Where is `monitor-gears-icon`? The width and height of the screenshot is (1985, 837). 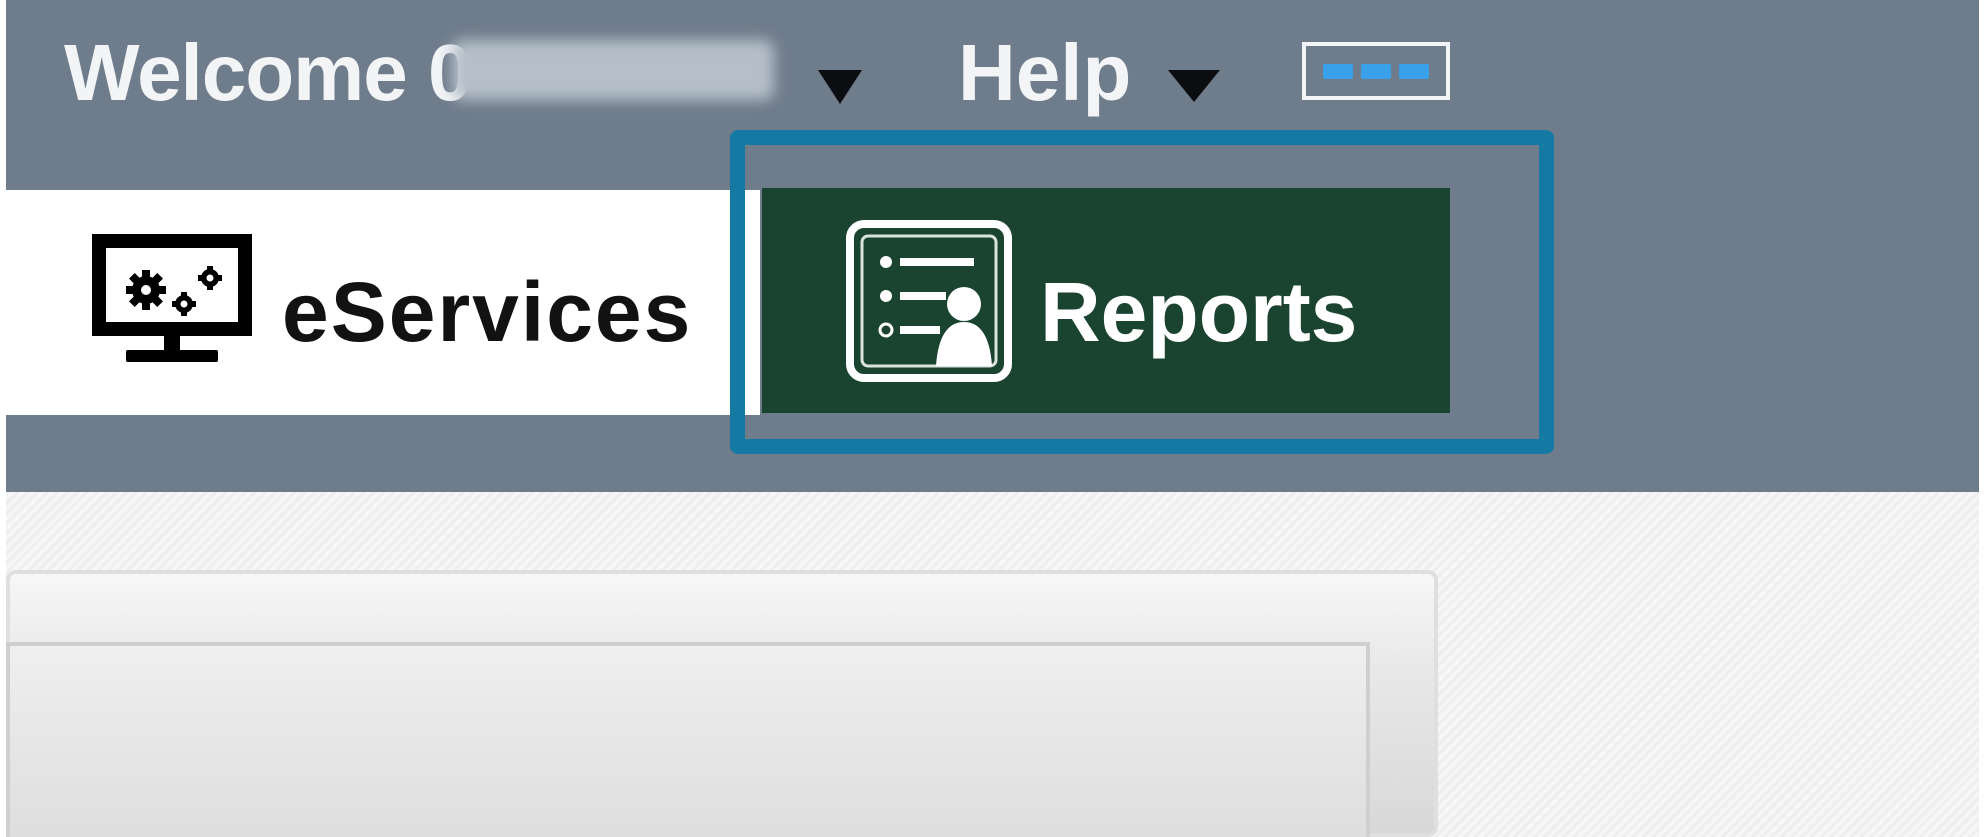
monitor-gears-icon is located at coordinates (172, 298).